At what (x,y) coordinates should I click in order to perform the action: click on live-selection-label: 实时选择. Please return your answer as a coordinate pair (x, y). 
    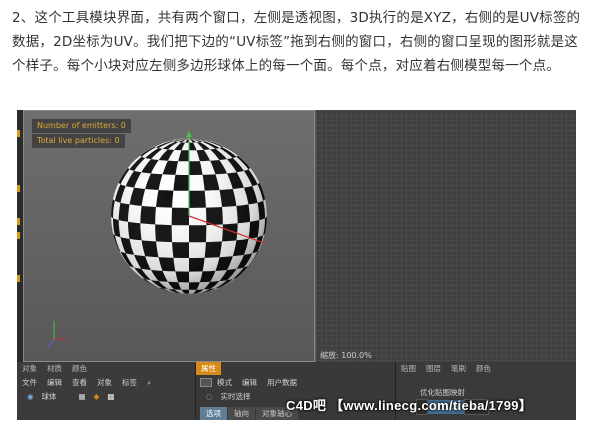
    Looking at the image, I should click on (236, 397).